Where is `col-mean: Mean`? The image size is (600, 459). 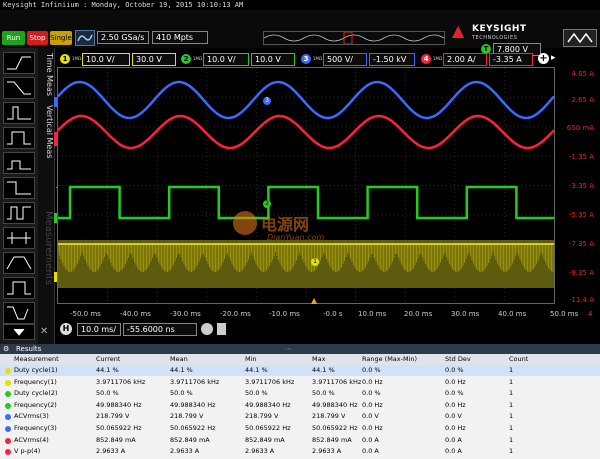
col-mean: Mean is located at coordinates (179, 359).